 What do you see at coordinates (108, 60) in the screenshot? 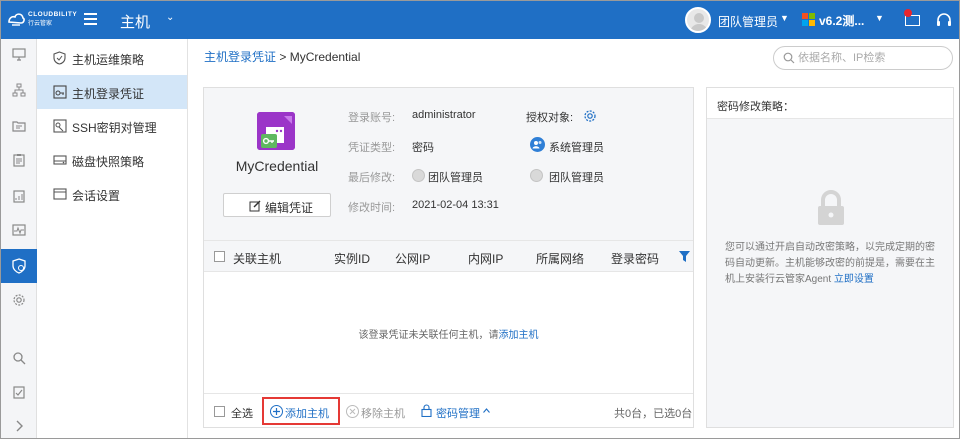
I see `subnav-label: 主机运维策略` at bounding box center [108, 60].